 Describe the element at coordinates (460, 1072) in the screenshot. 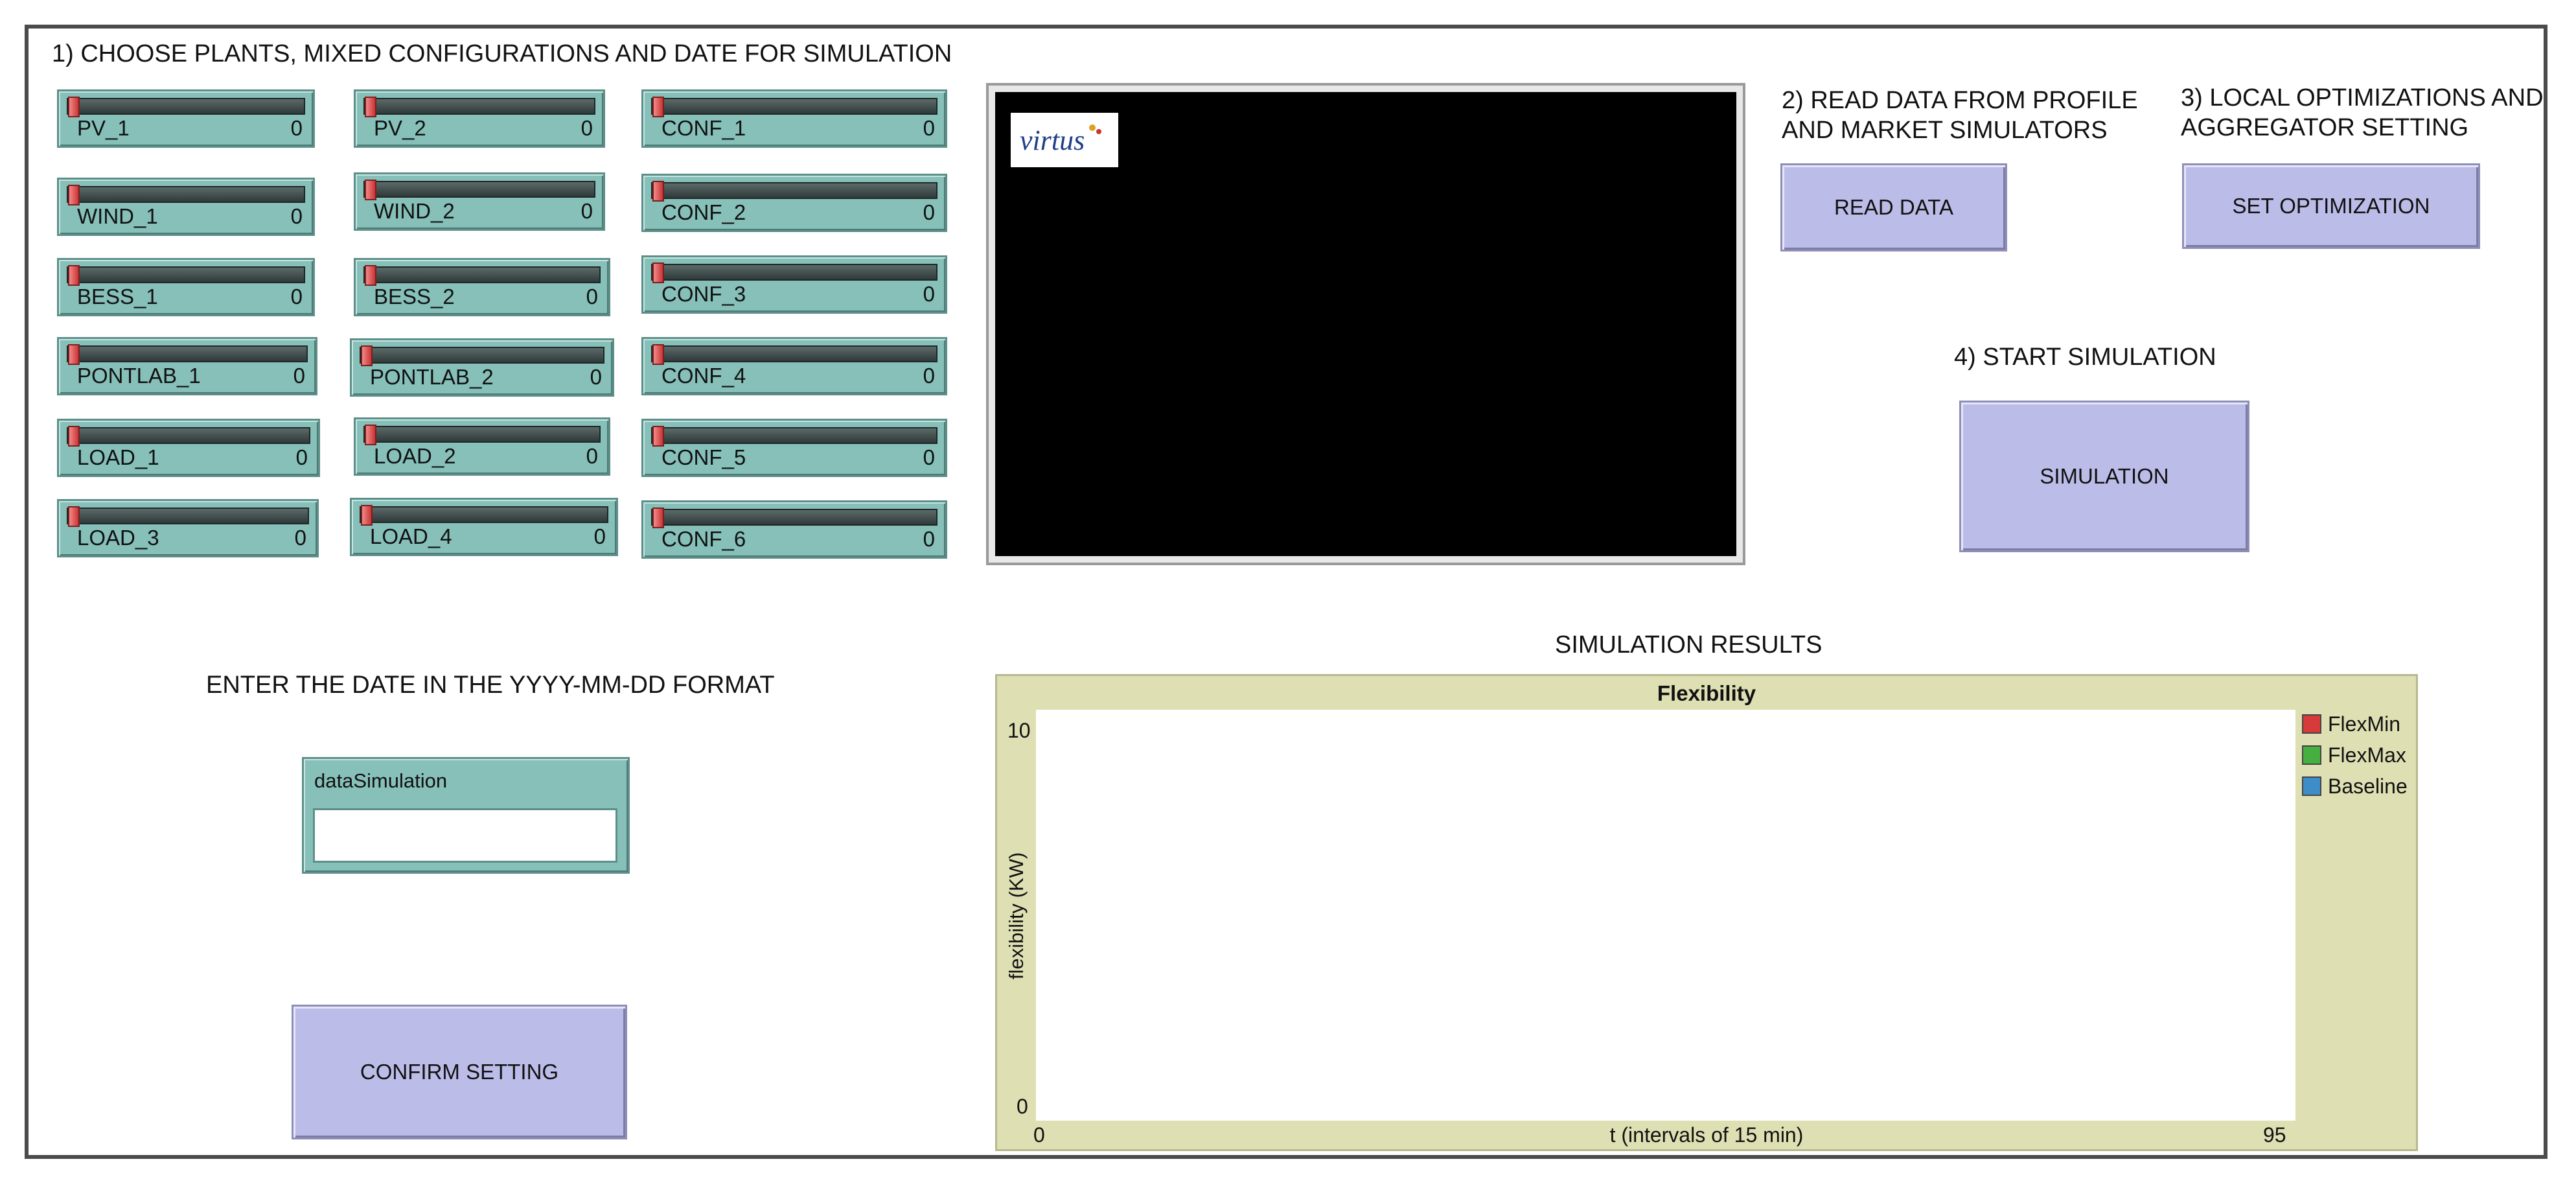

I see `confirm-setting-button: CONFIRM SETTING` at that location.